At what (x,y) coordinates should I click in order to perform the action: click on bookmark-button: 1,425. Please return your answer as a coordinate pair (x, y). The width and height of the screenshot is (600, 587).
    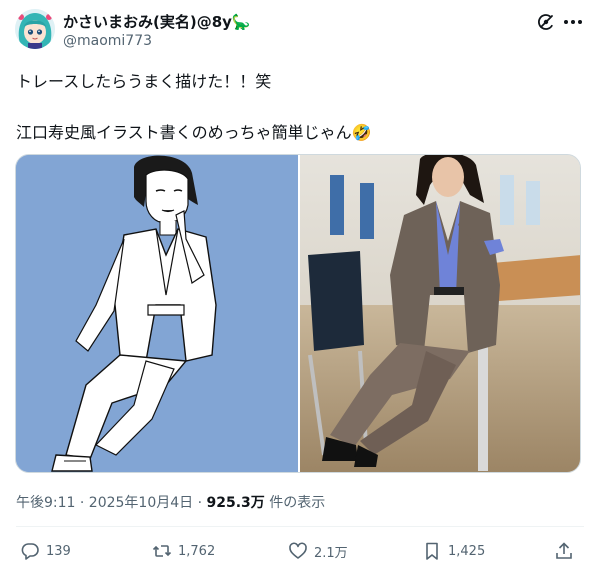
    Looking at the image, I should click on (453, 551).